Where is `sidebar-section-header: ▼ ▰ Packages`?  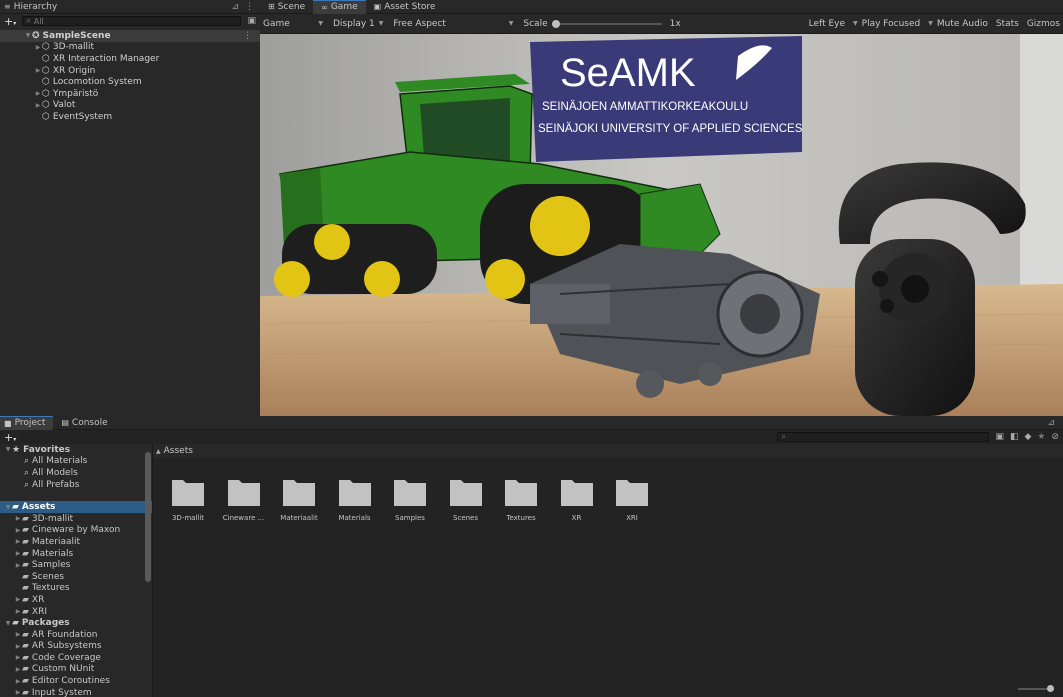
sidebar-section-header: ▼ ▰ Packages is located at coordinates (76, 623).